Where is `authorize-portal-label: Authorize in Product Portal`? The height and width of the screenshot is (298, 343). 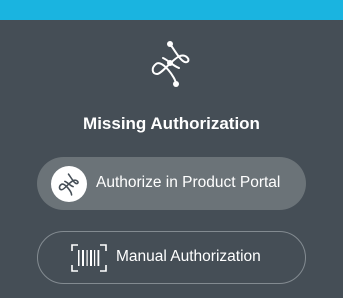
authorize-portal-label: Authorize in Product Portal is located at coordinates (188, 182).